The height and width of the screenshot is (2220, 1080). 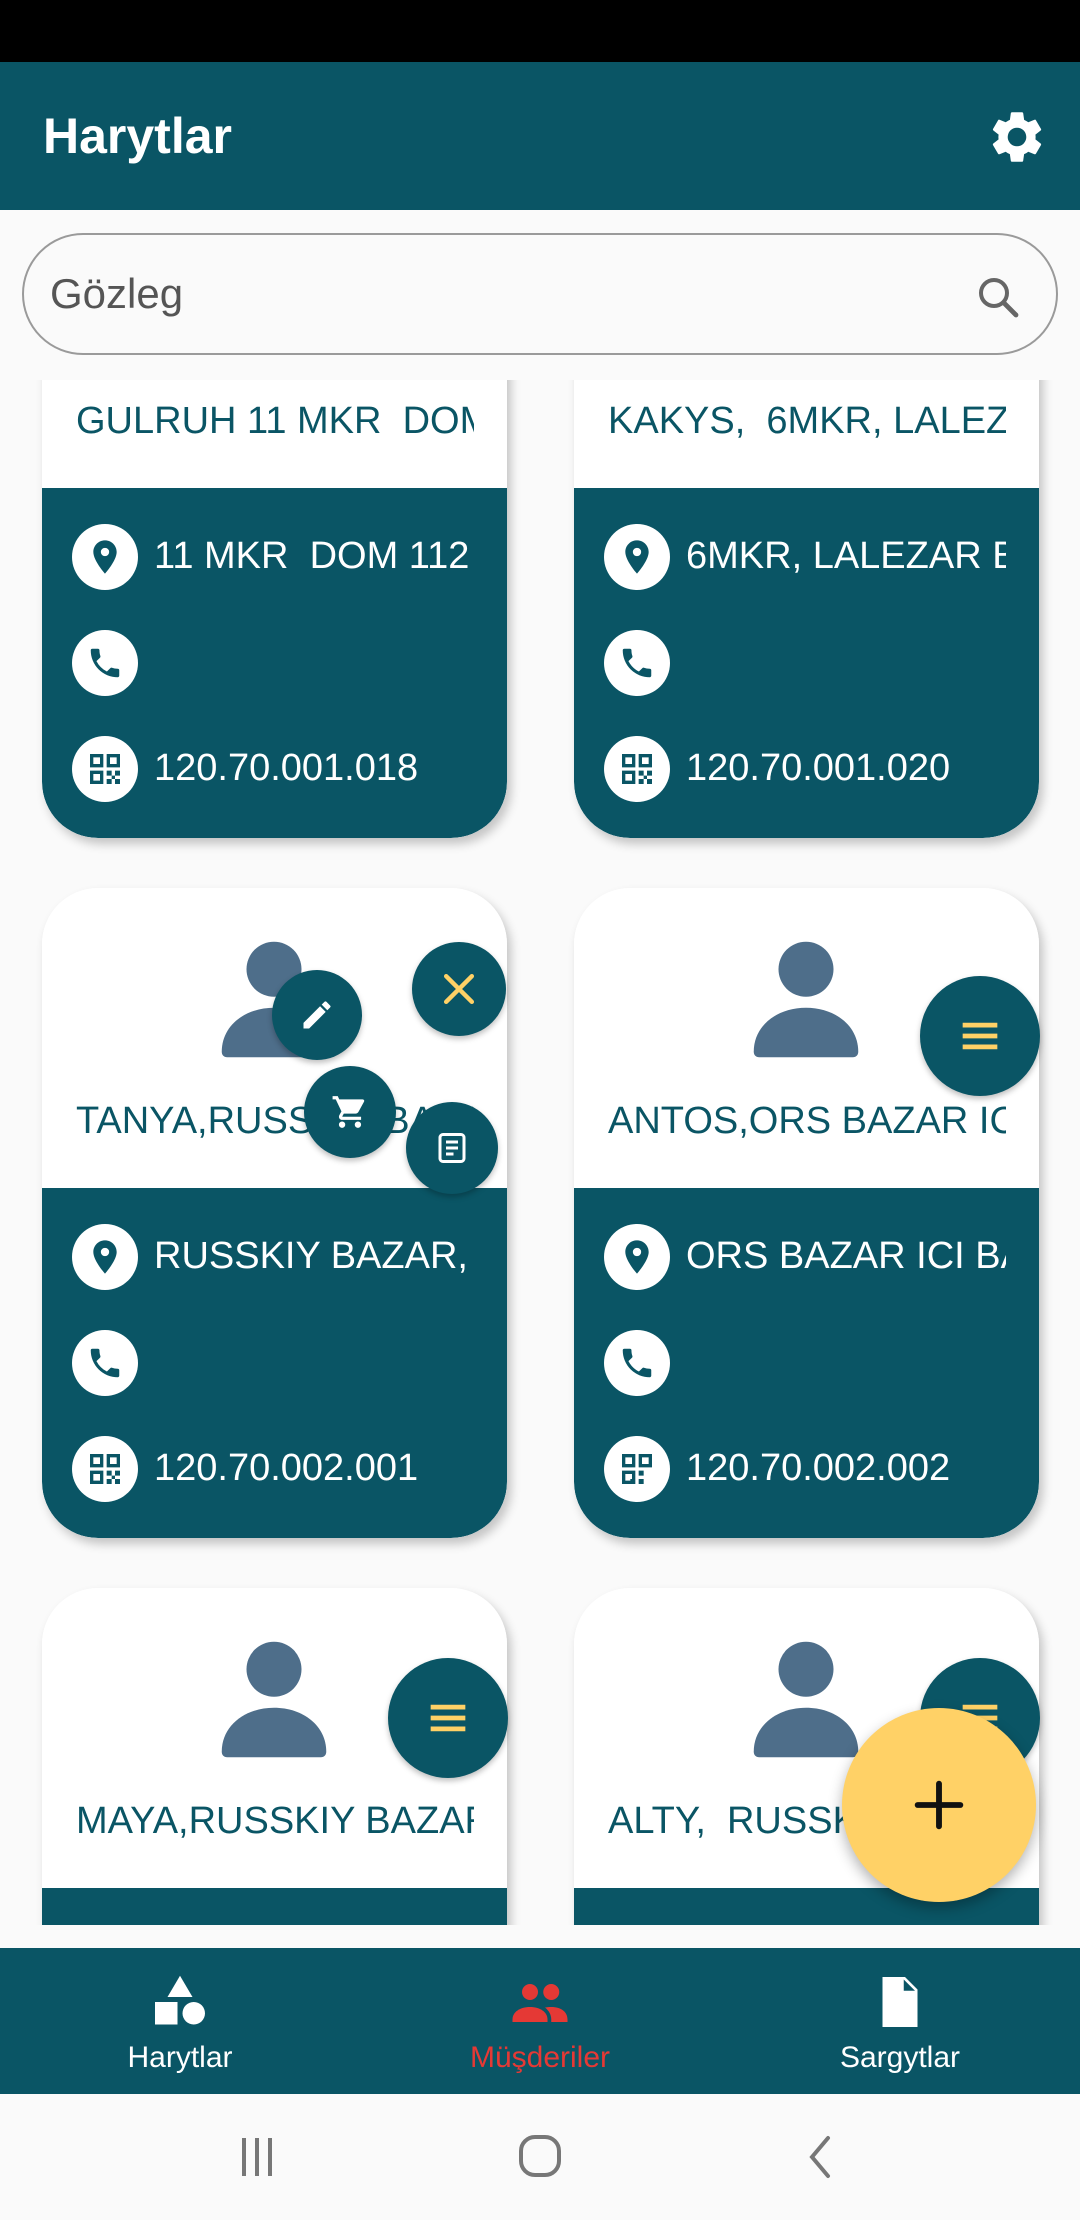 I want to click on home-icon, so click(x=540, y=2156).